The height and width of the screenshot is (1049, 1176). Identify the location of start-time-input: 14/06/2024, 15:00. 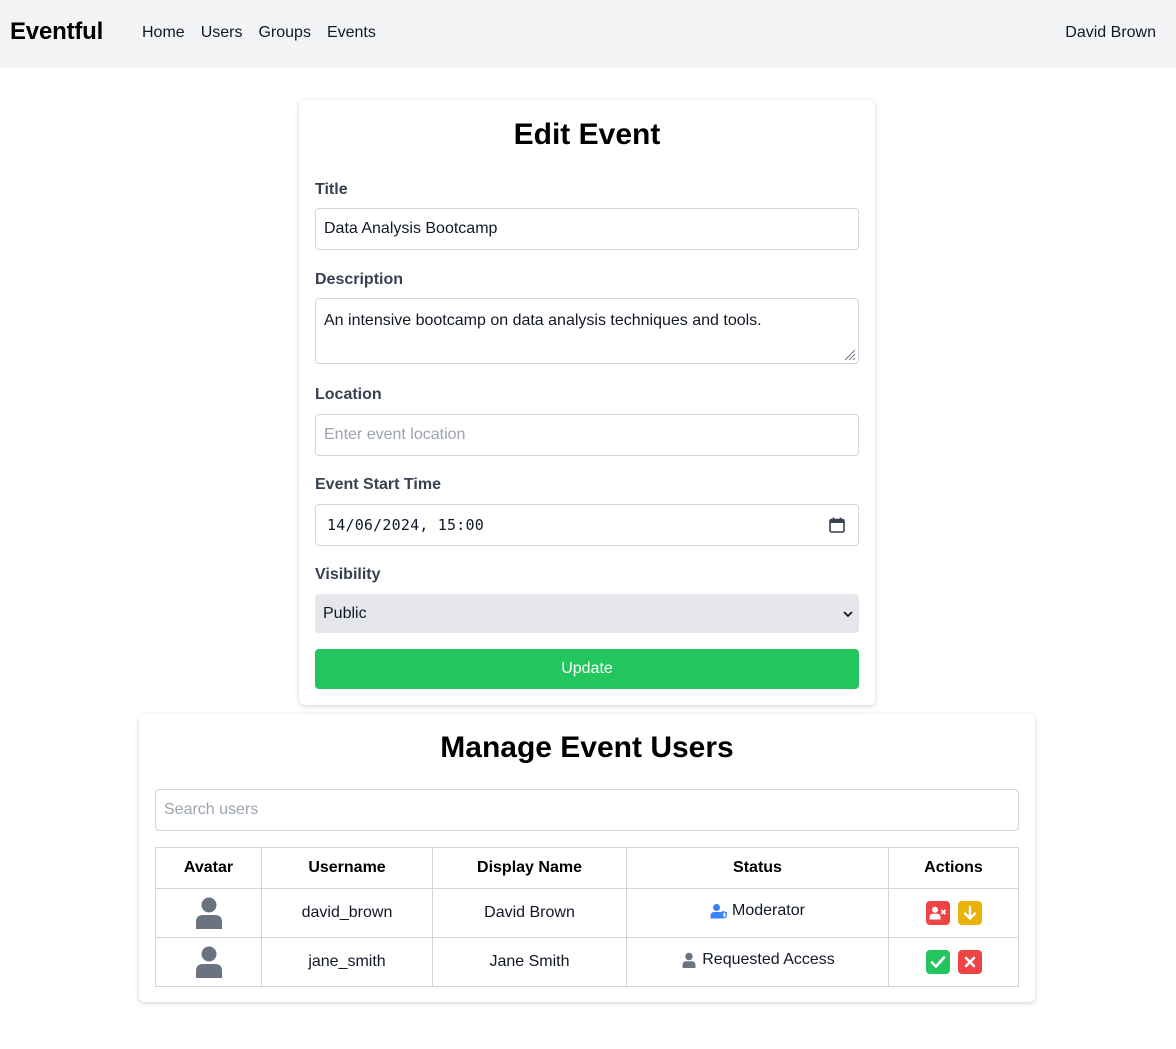
(587, 525).